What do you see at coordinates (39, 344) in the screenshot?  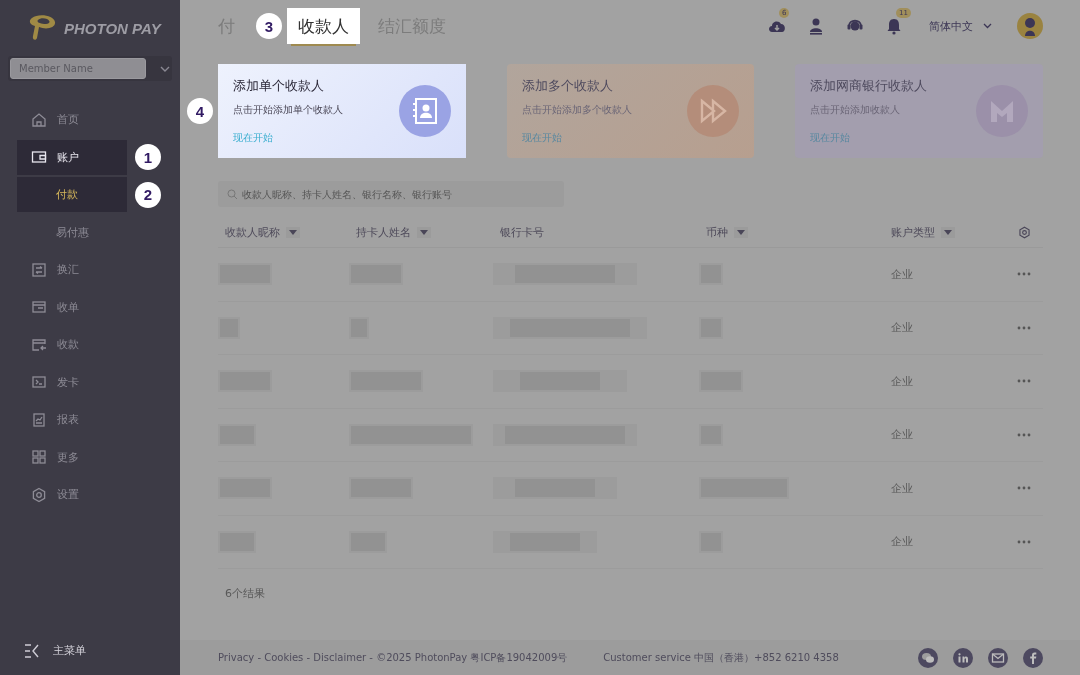 I see `receive-icon` at bounding box center [39, 344].